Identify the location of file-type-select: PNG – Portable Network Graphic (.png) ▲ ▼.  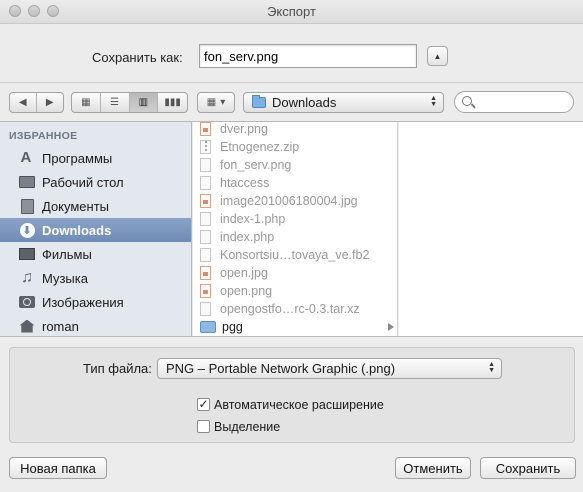
(329, 368).